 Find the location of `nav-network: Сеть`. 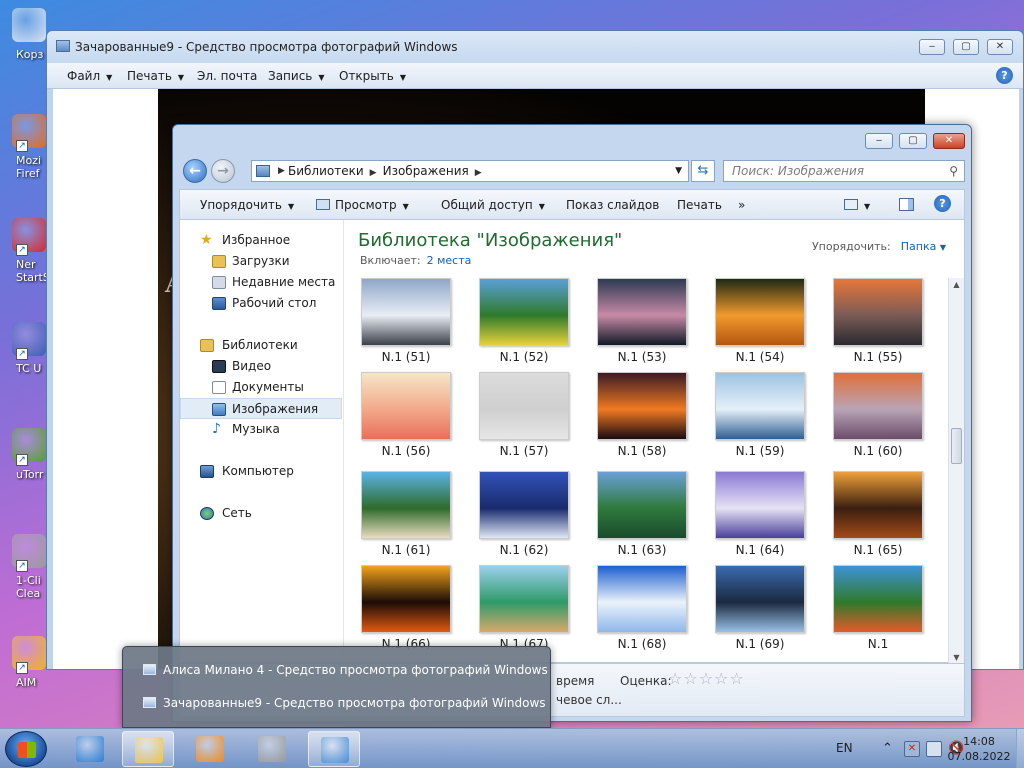

nav-network: Сеть is located at coordinates (261, 513).